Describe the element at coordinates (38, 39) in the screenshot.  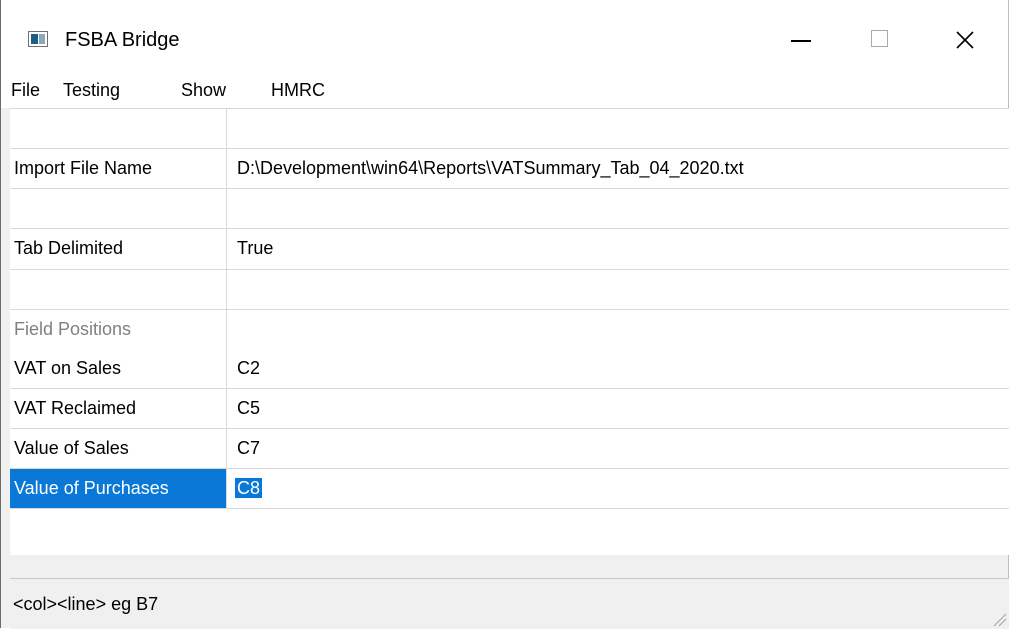
I see `app-icon` at that location.